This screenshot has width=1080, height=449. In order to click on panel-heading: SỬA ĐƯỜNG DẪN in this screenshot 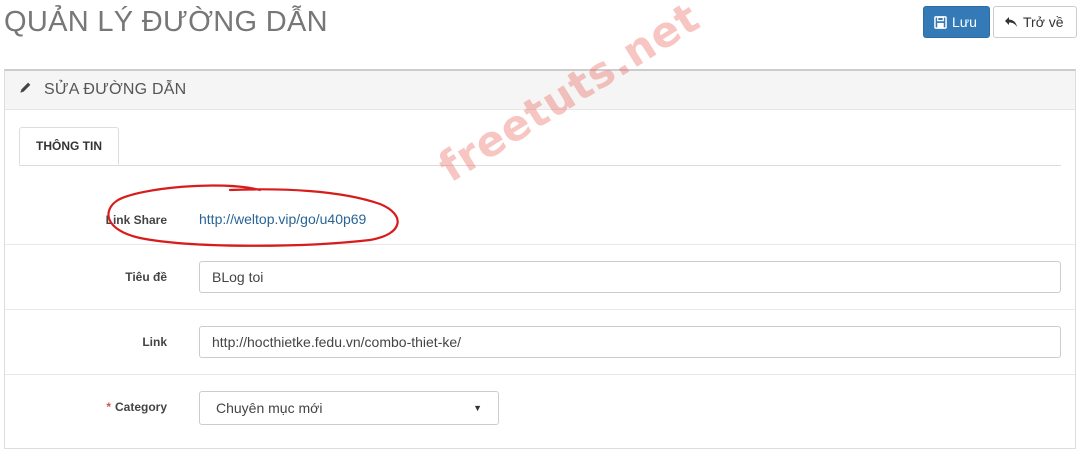, I will do `click(540, 90)`.